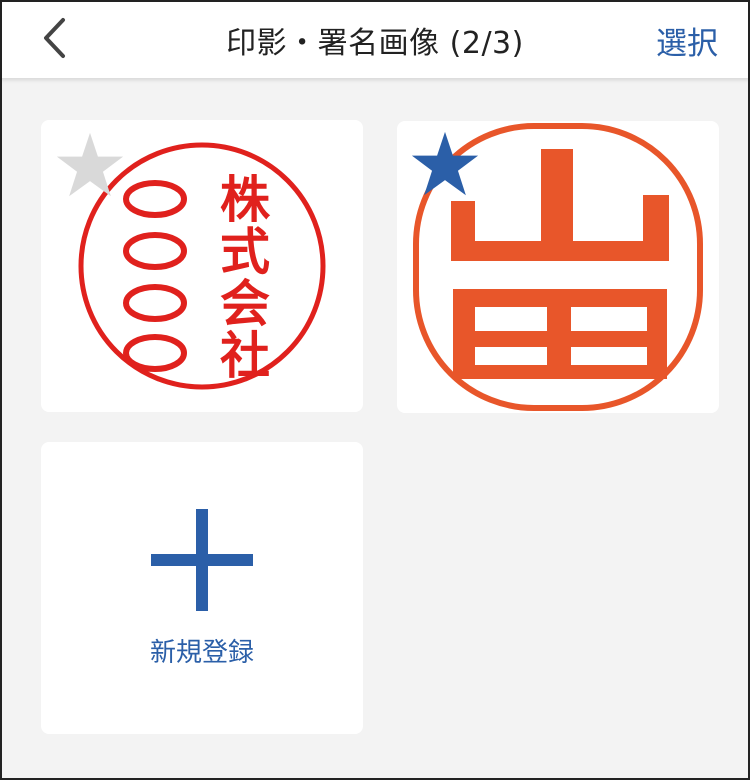 This screenshot has height=780, width=750. I want to click on svg-text: 株, so click(245, 200).